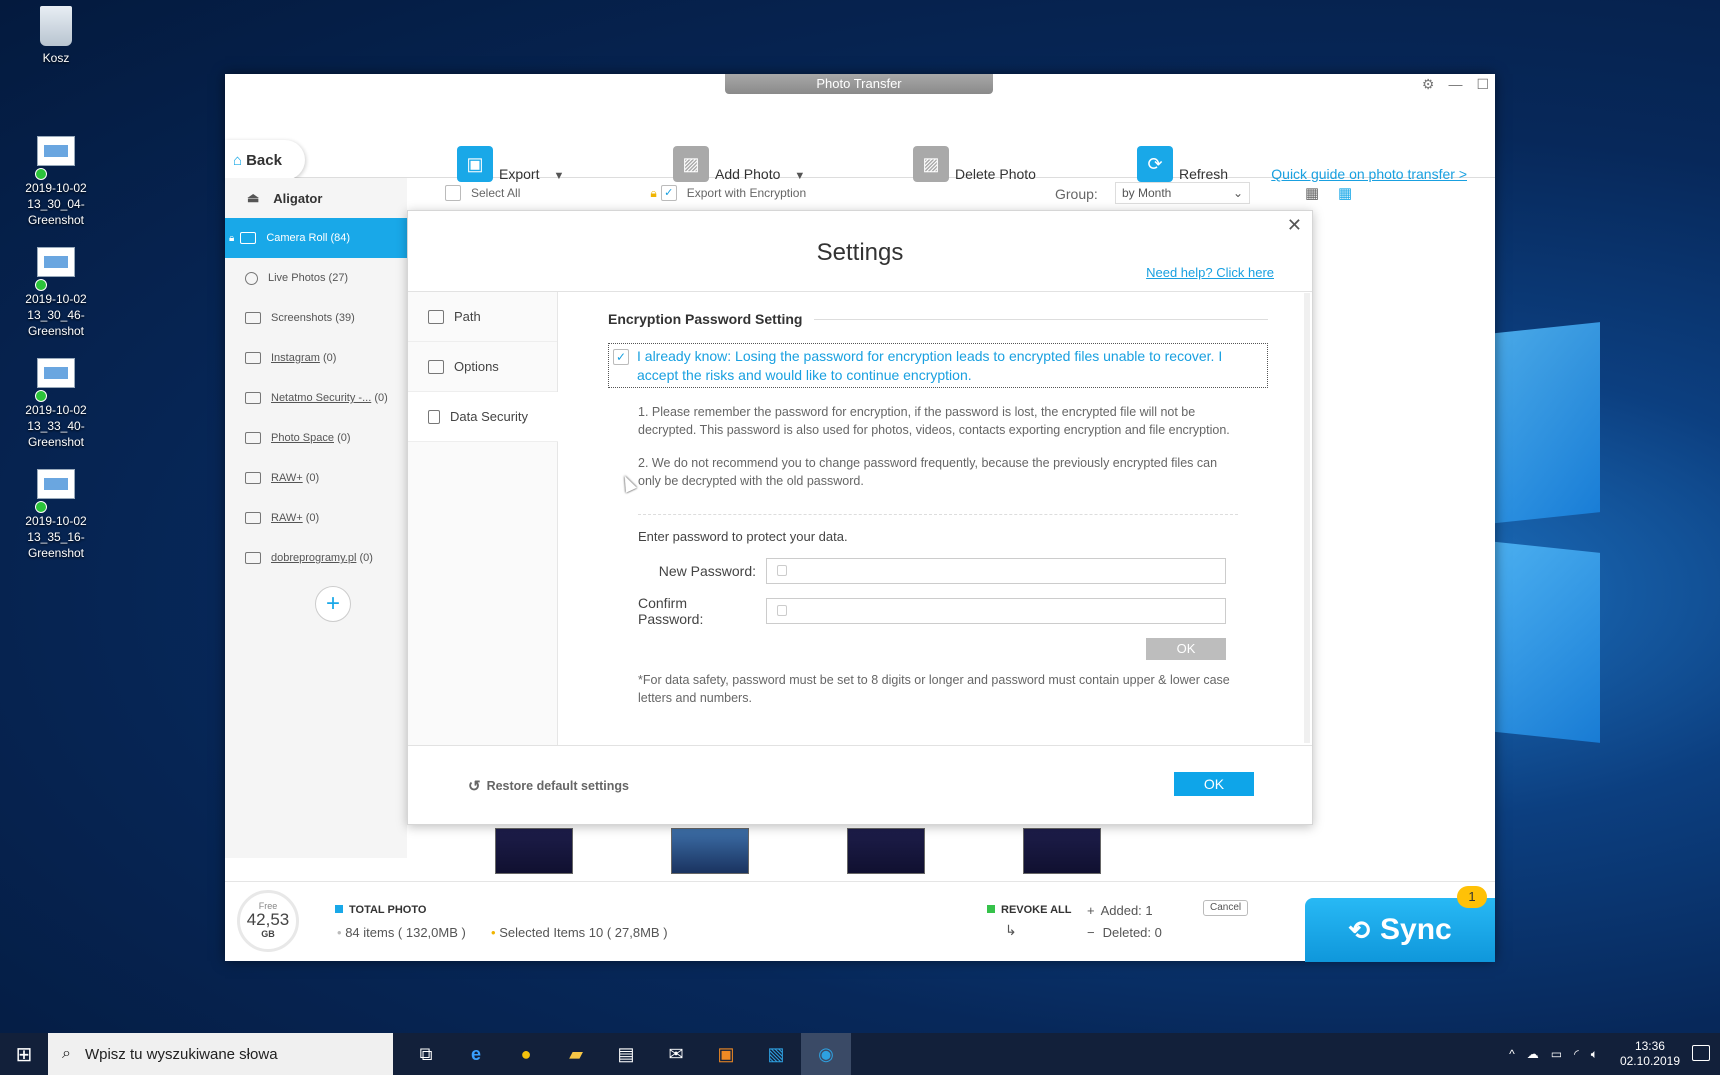 The width and height of the screenshot is (1720, 1075). What do you see at coordinates (482, 317) in the screenshot?
I see `settings-tab-path: Path` at bounding box center [482, 317].